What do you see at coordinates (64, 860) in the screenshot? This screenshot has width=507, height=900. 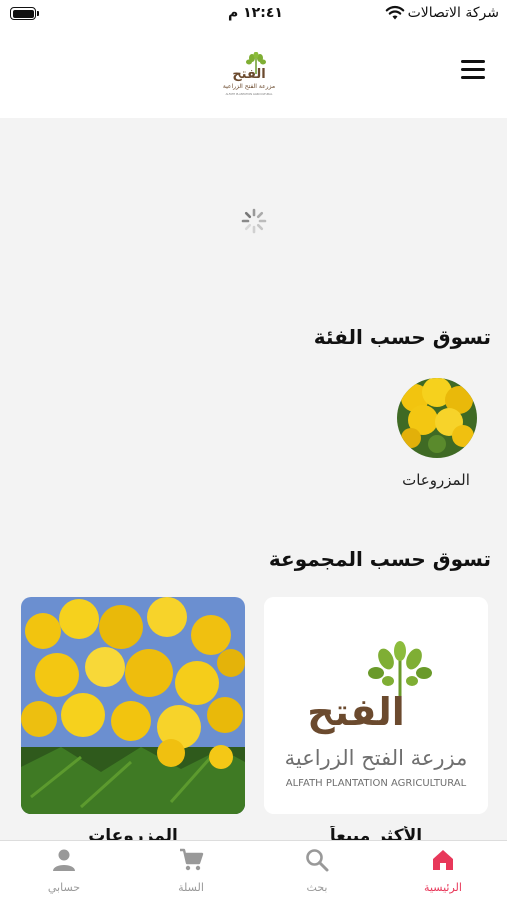 I see `user-icon` at bounding box center [64, 860].